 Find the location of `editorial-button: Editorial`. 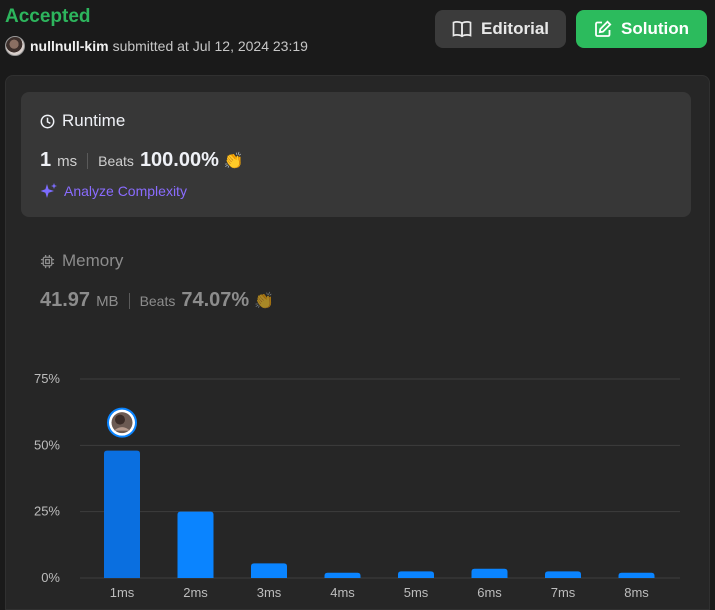

editorial-button: Editorial is located at coordinates (500, 29).